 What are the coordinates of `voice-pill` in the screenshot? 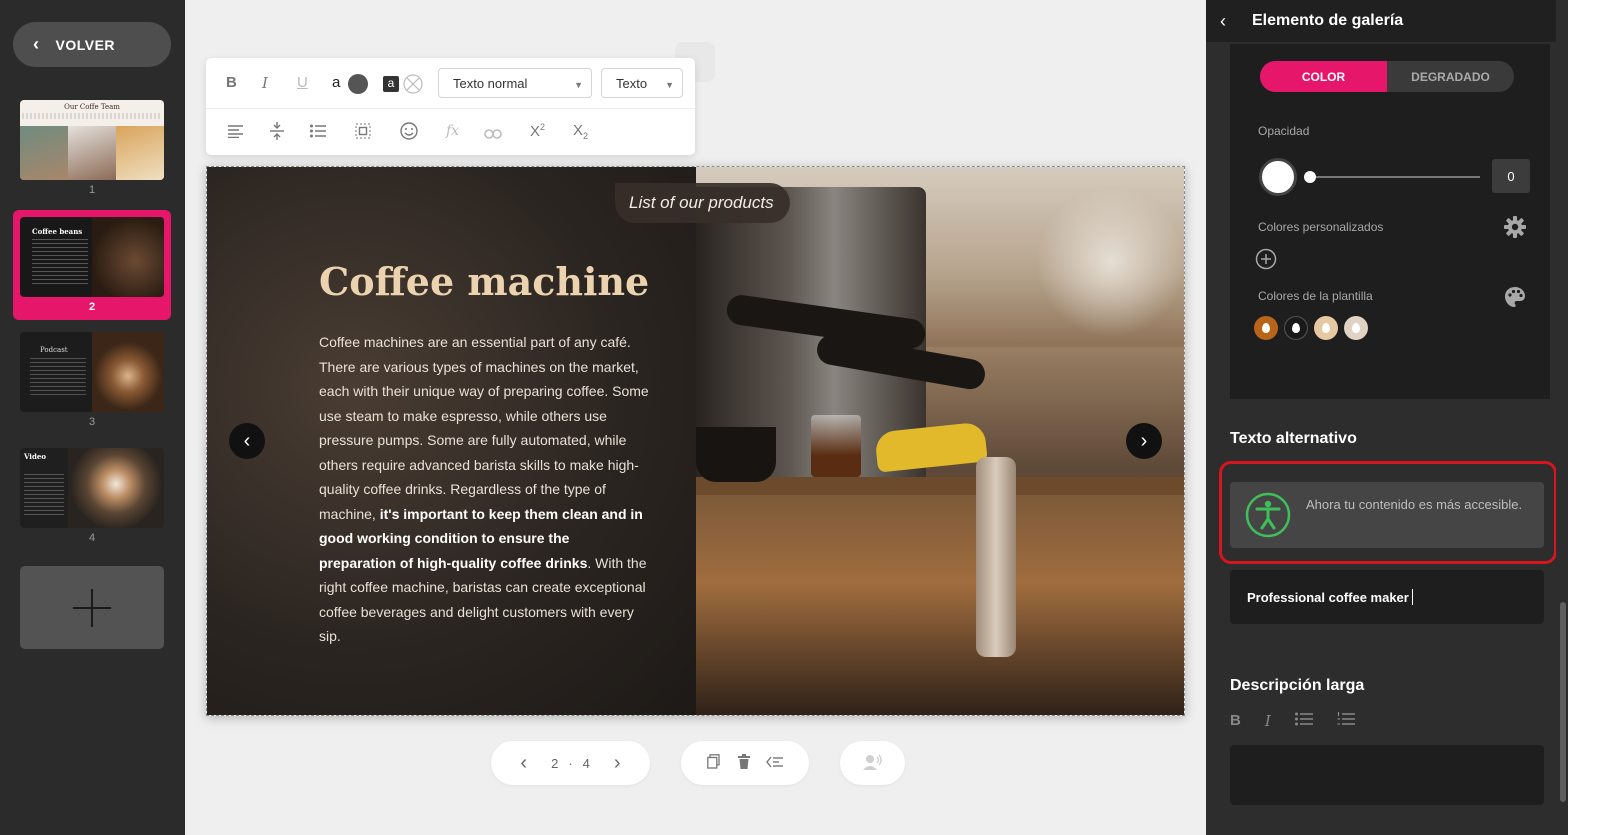 It's located at (872, 763).